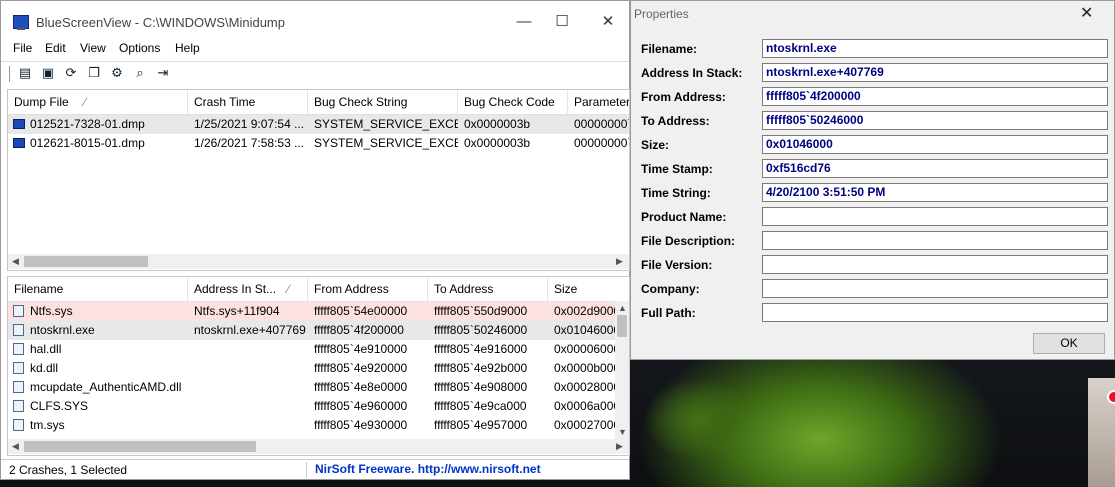  Describe the element at coordinates (675, 121) in the screenshot. I see `label-to-address: To Address:` at that location.